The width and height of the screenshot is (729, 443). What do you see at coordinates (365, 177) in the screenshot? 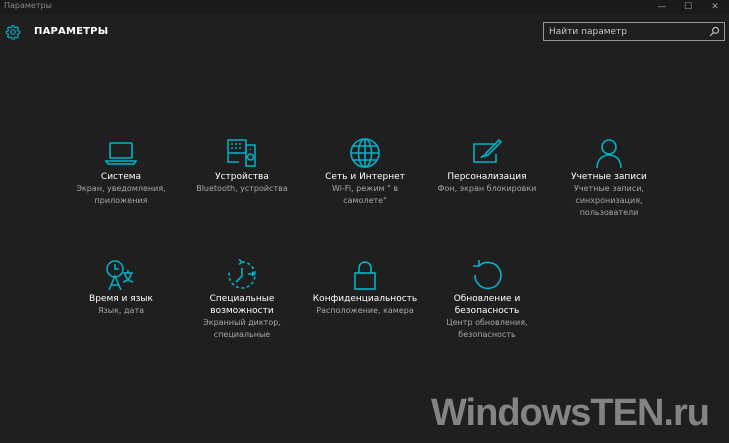
I see `tile-label: Сеть и Интернет` at bounding box center [365, 177].